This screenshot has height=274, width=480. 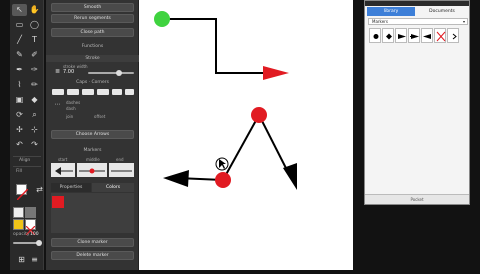 I want to click on marker-start-slot, so click(x=63, y=170).